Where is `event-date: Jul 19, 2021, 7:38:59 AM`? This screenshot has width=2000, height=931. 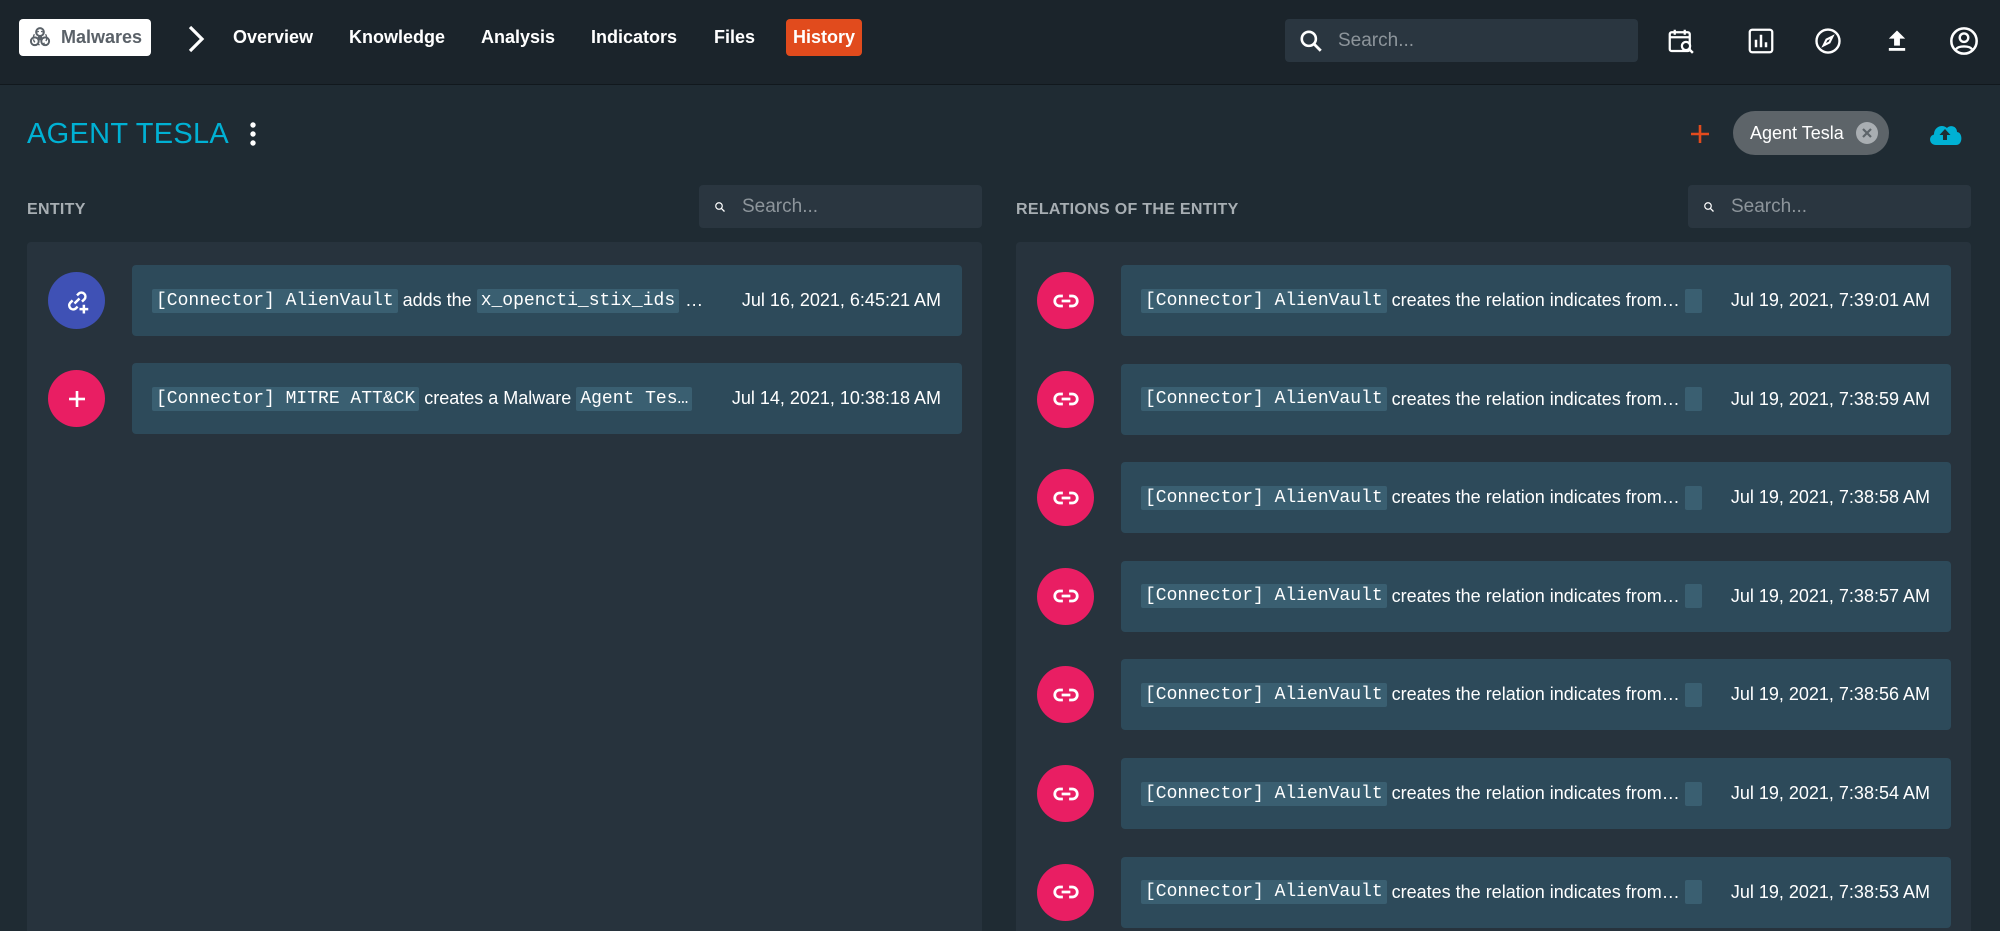 event-date: Jul 19, 2021, 7:38:59 AM is located at coordinates (1830, 398).